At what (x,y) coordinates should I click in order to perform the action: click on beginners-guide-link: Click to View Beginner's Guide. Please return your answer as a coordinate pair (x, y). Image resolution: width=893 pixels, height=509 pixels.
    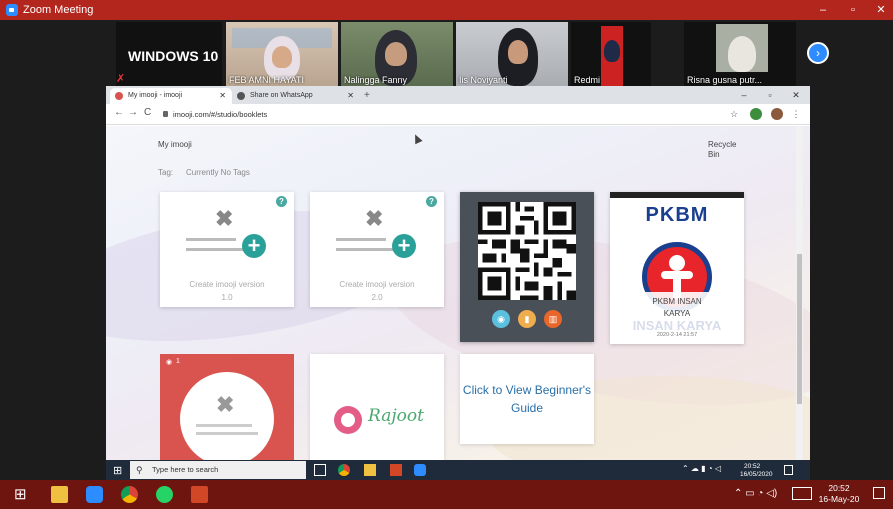
    Looking at the image, I should click on (527, 399).